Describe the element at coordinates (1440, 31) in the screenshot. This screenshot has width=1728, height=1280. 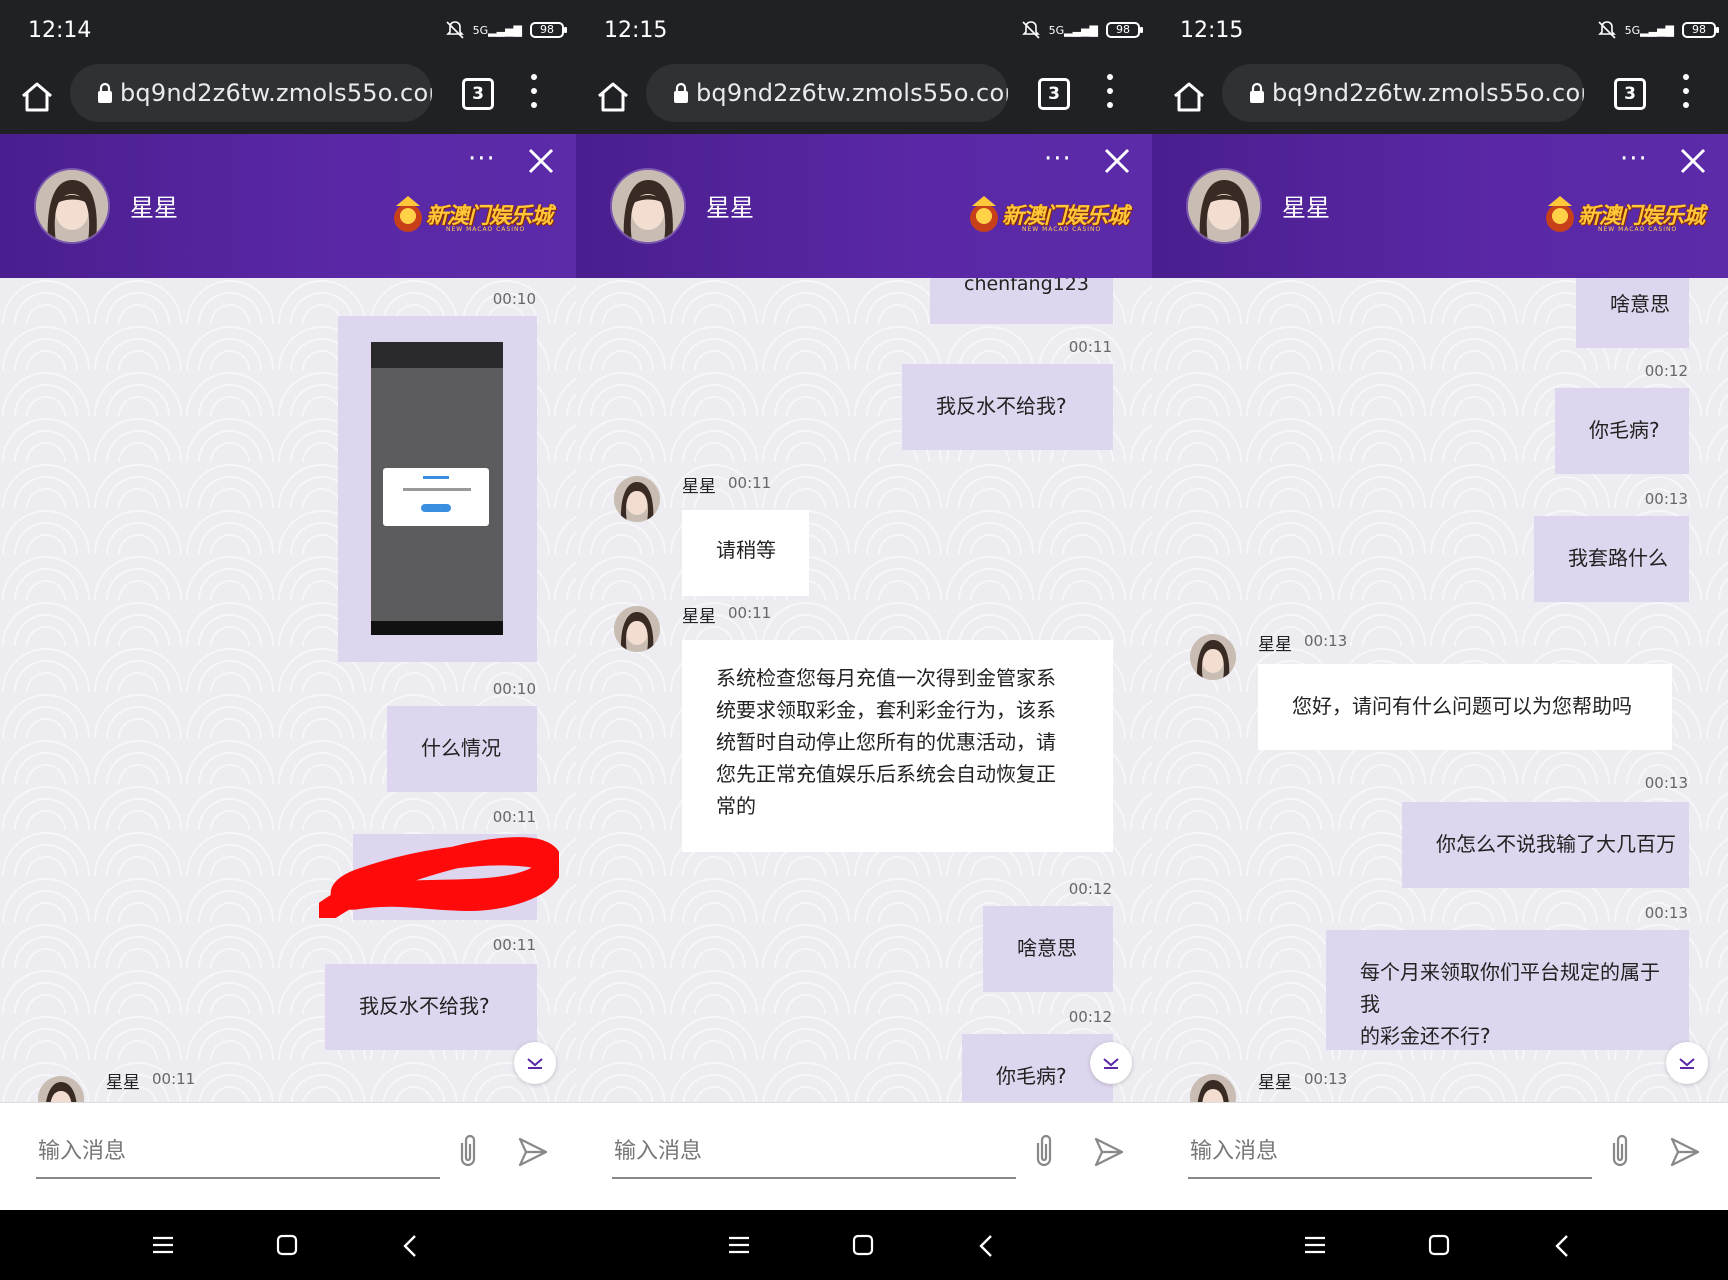
I see `status-bar: 12:15 5G▂▃▅▇ 98` at that location.